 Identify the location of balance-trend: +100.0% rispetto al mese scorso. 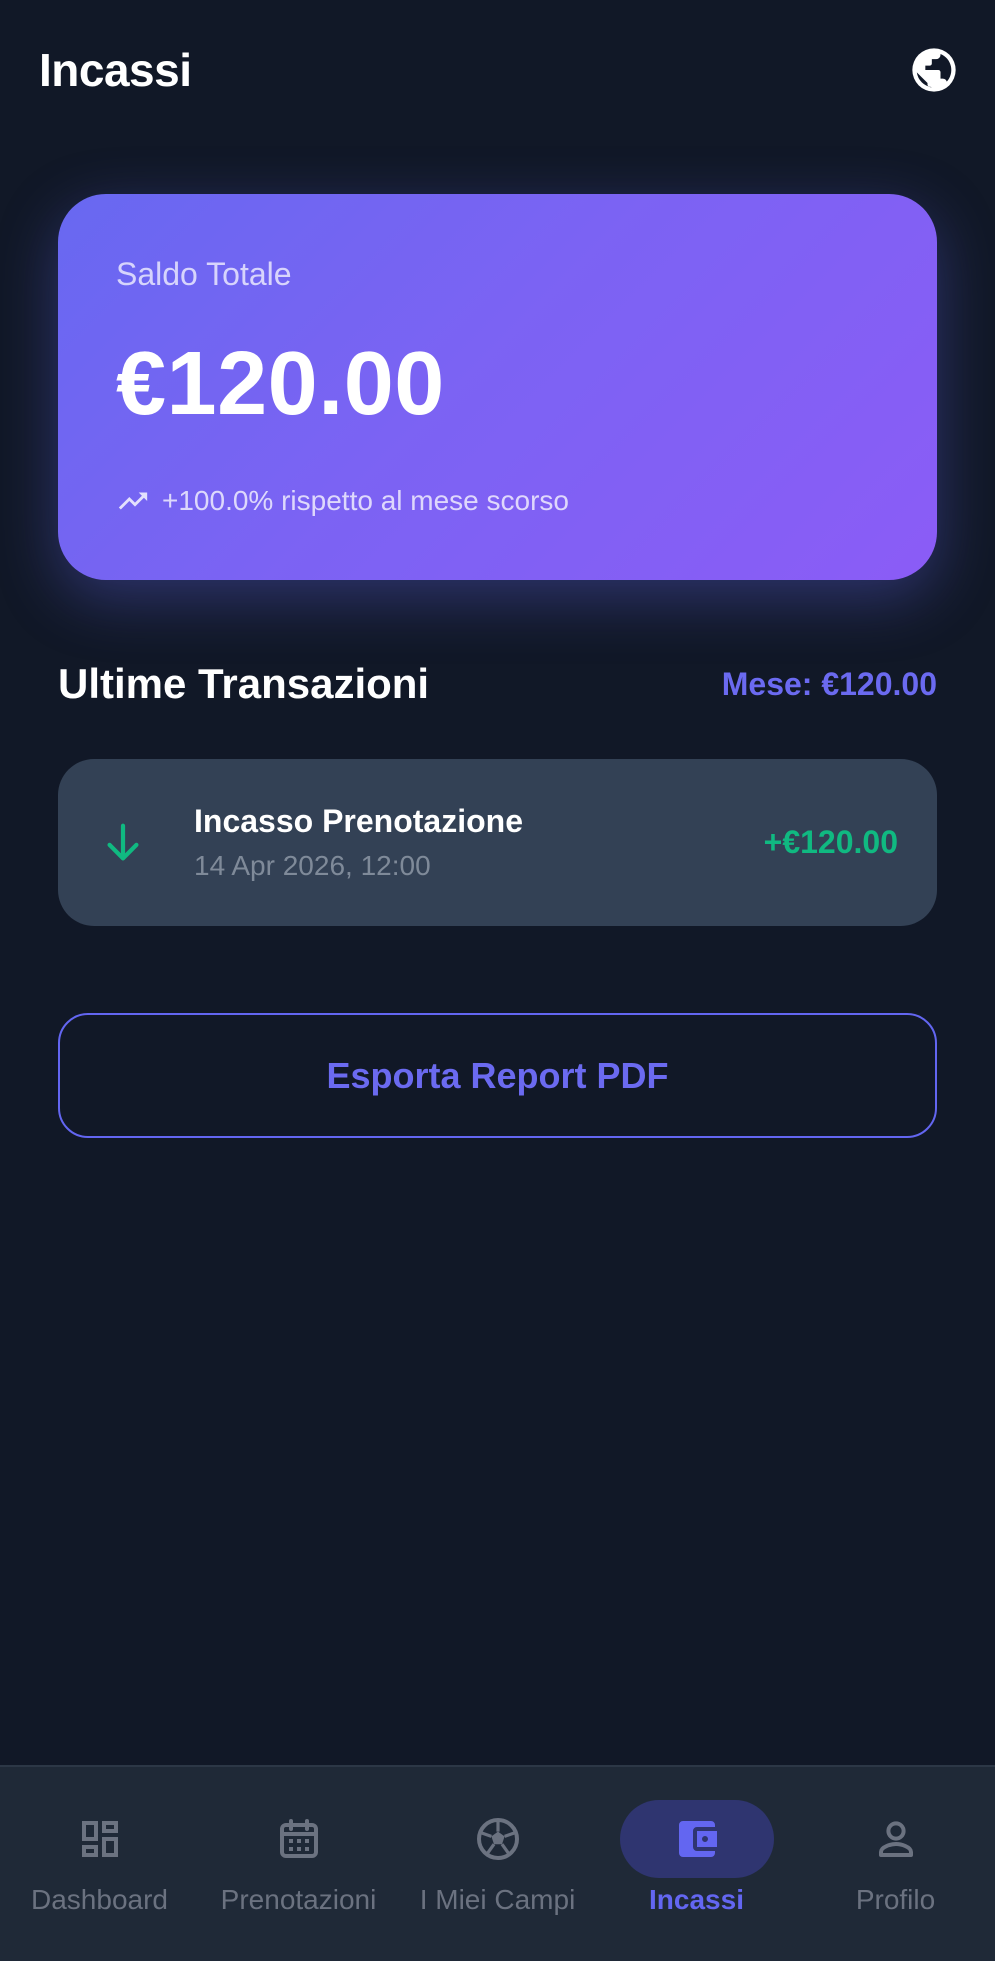
(497, 501).